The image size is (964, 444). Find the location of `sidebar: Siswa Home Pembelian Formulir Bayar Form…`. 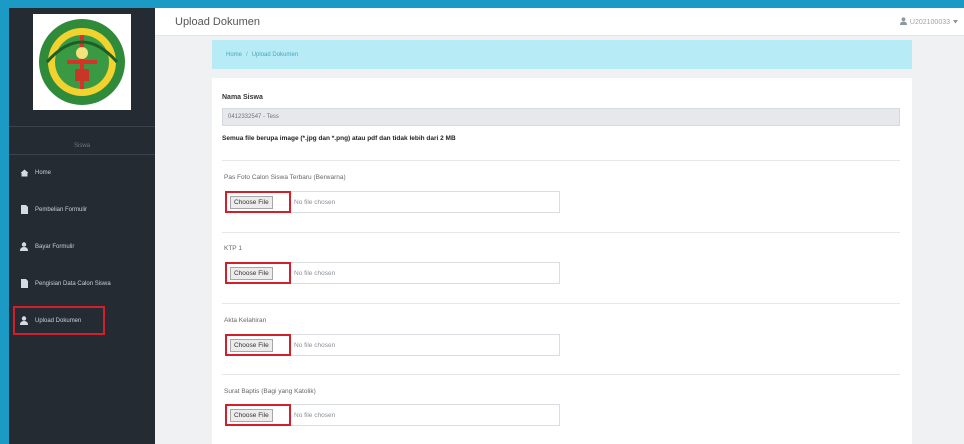

sidebar: Siswa Home Pembelian Formulir Bayar Form… is located at coordinates (82, 226).